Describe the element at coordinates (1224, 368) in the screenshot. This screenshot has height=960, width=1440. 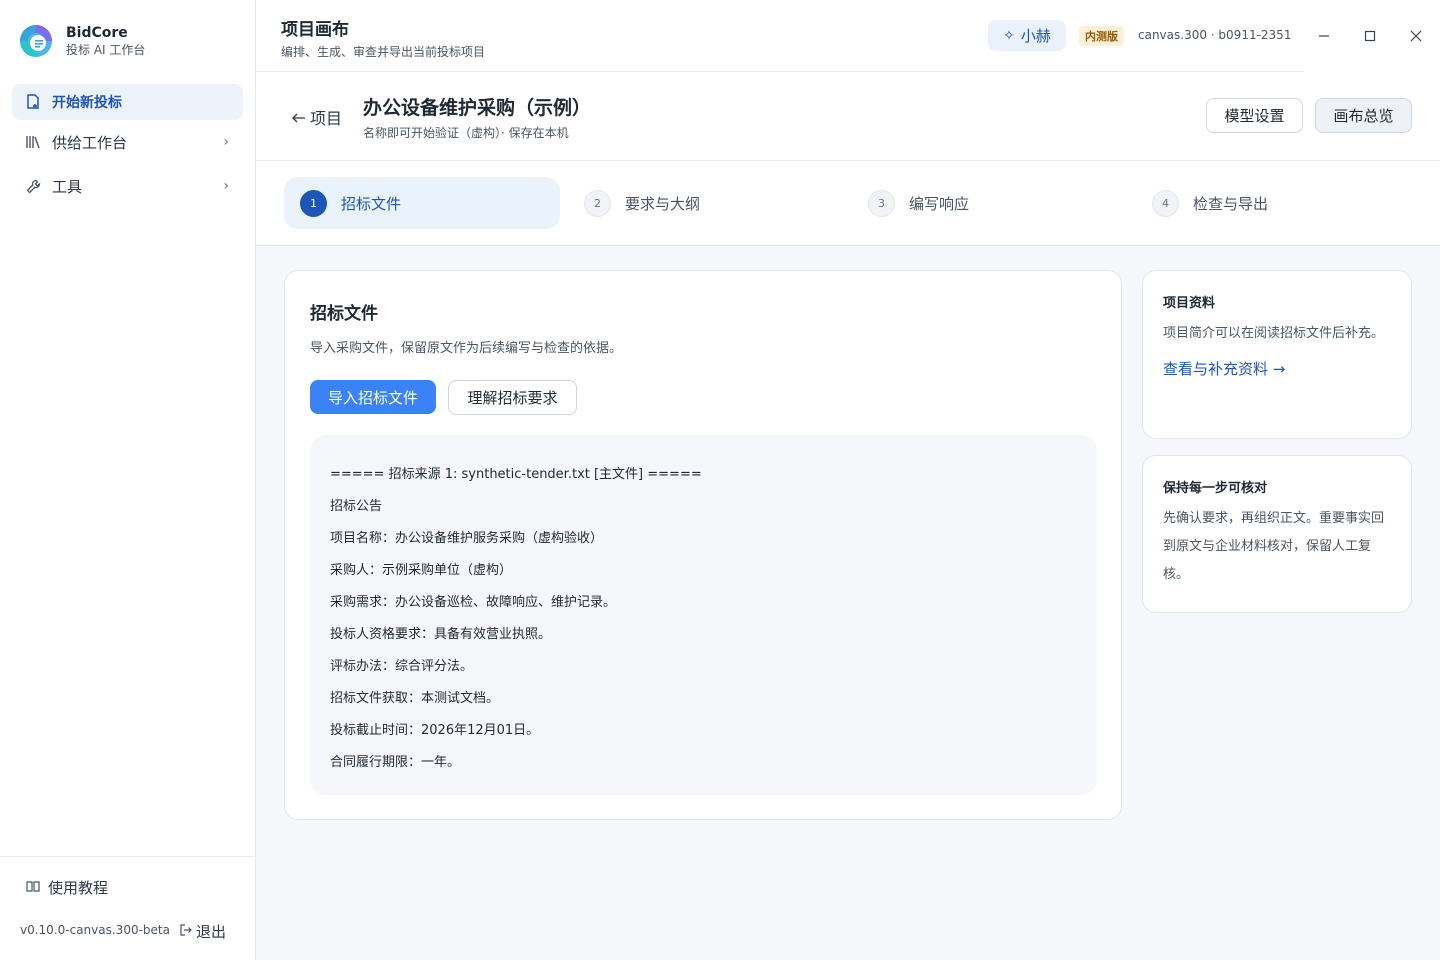
I see `view-supplement-info-link: 查看与补充资料 →` at that location.